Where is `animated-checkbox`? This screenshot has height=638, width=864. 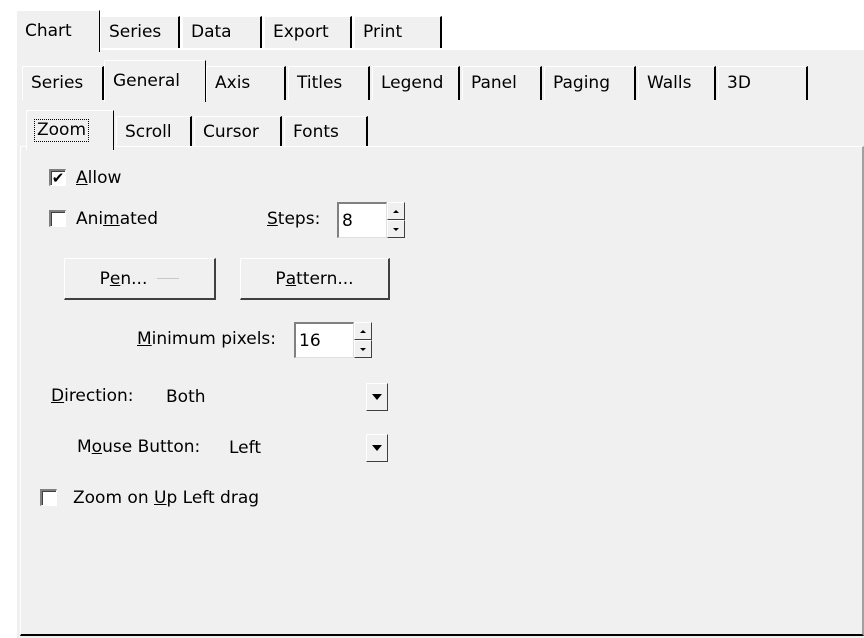 animated-checkbox is located at coordinates (57, 218).